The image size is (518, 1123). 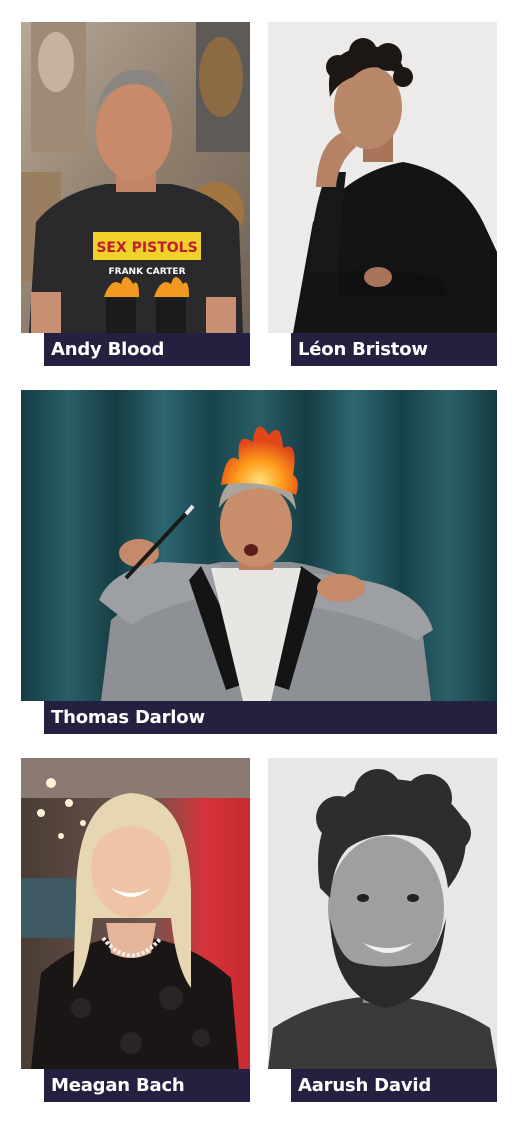 I want to click on speaker-name: Andy Blood, so click(x=147, y=349).